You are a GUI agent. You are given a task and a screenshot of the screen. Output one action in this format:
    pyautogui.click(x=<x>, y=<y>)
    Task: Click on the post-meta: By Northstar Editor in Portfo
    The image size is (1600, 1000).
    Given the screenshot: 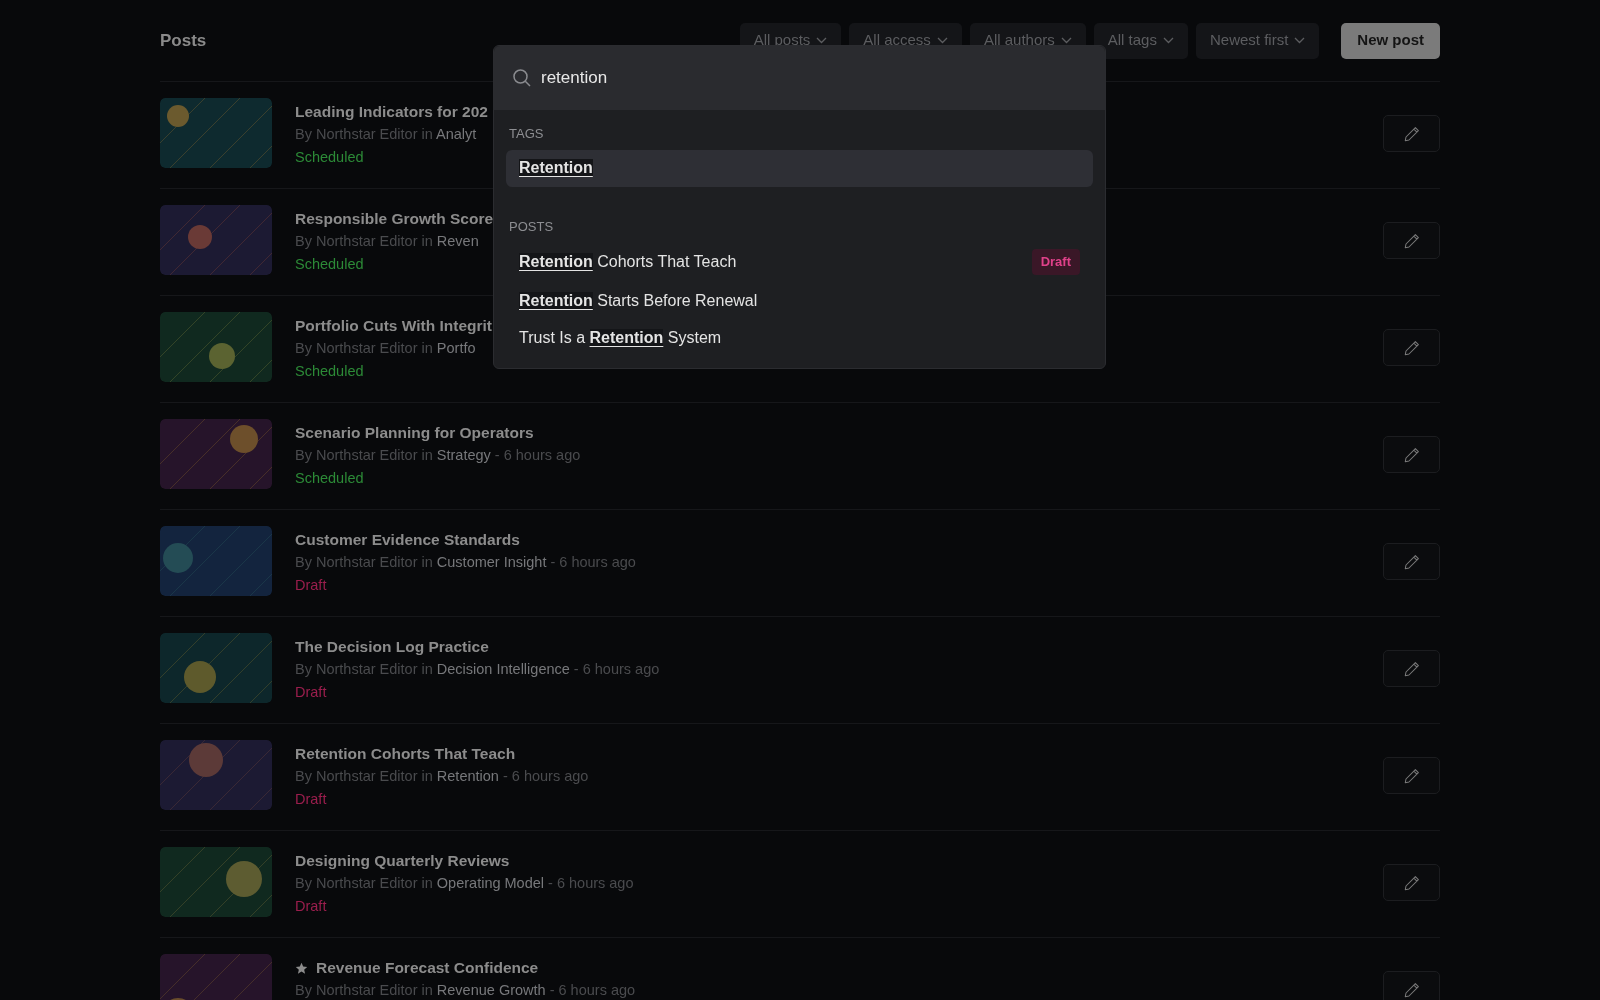 What is the action you would take?
    pyautogui.click(x=385, y=348)
    